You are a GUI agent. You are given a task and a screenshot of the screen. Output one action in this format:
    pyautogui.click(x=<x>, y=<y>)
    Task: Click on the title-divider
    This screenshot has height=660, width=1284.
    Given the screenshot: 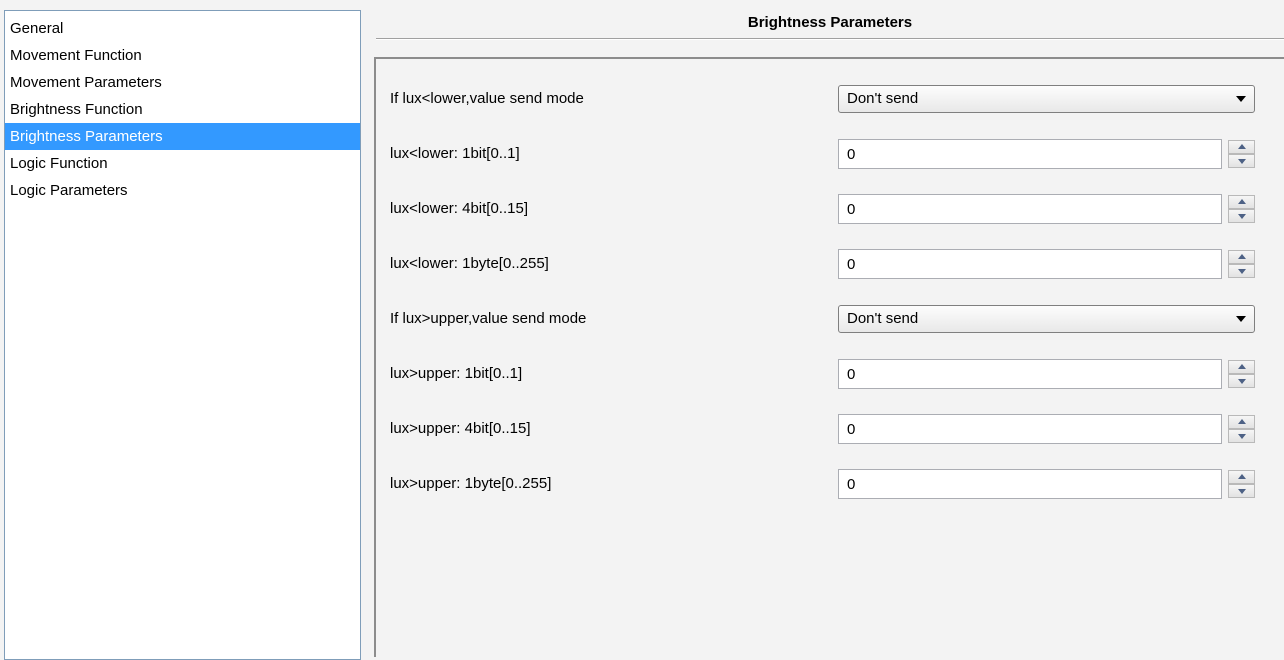 What is the action you would take?
    pyautogui.click(x=830, y=39)
    